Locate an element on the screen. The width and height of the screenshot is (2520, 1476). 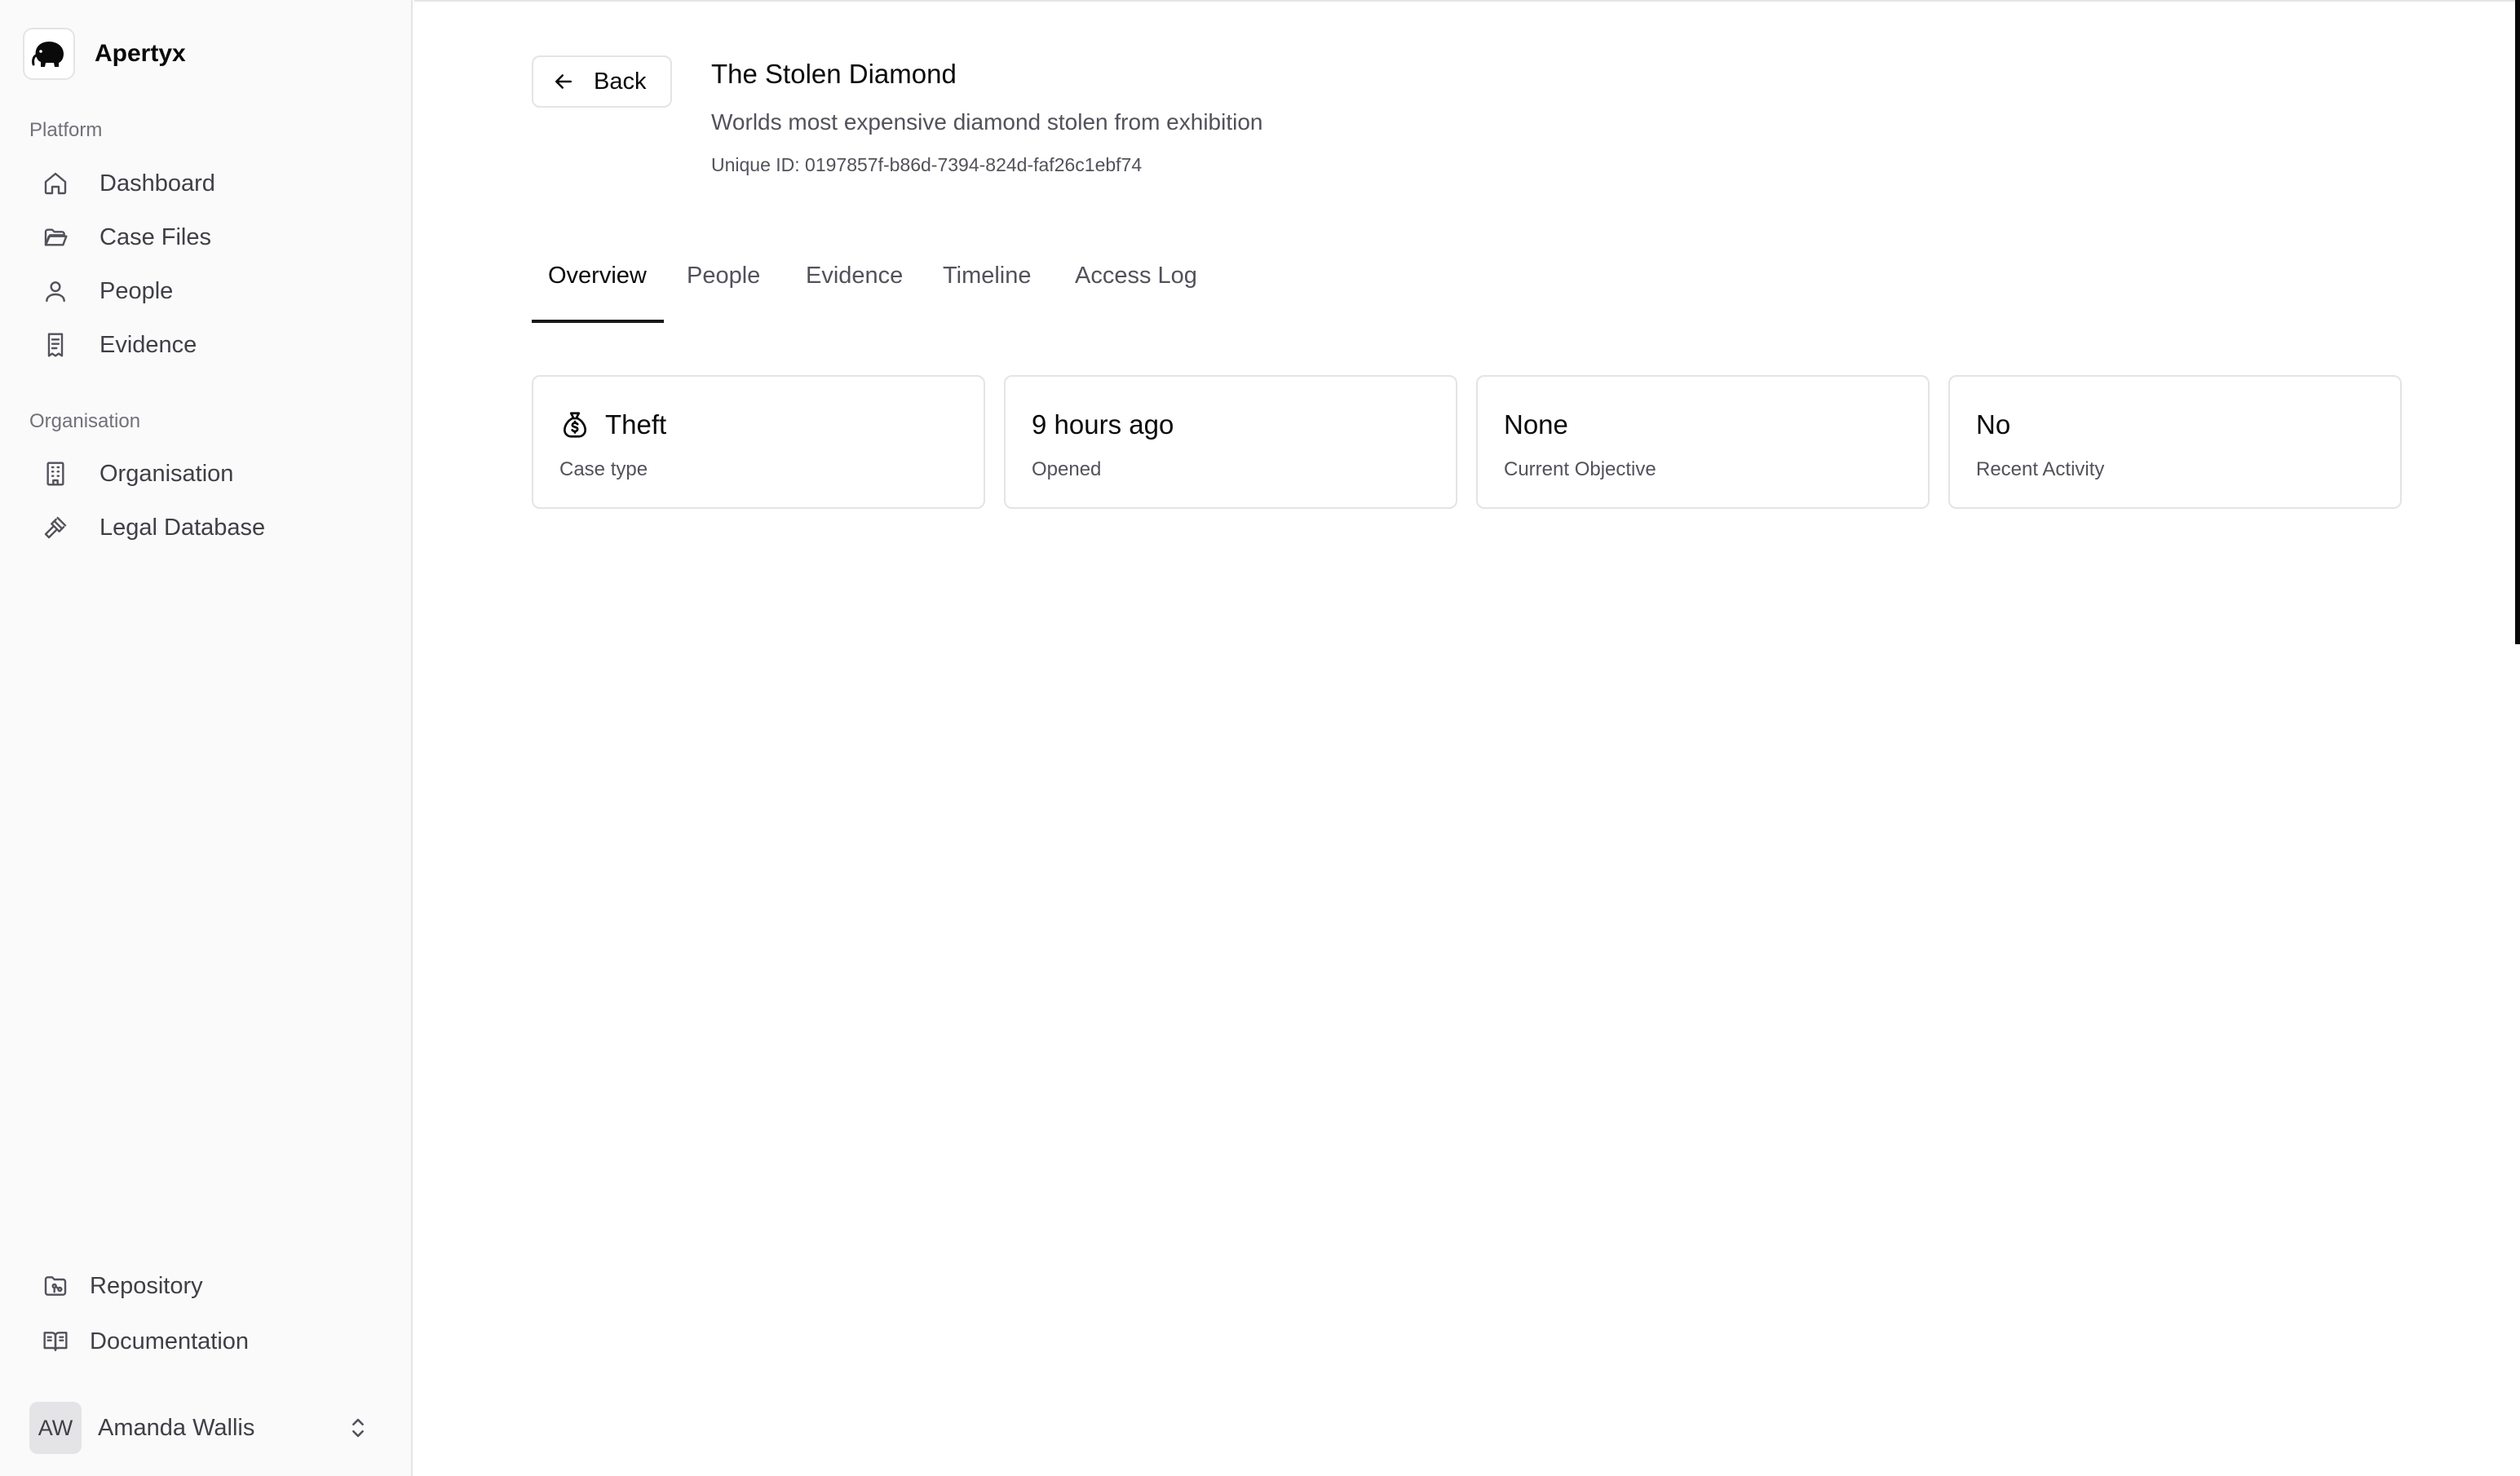
sidebar-item-label: Documentation is located at coordinates (170, 1341).